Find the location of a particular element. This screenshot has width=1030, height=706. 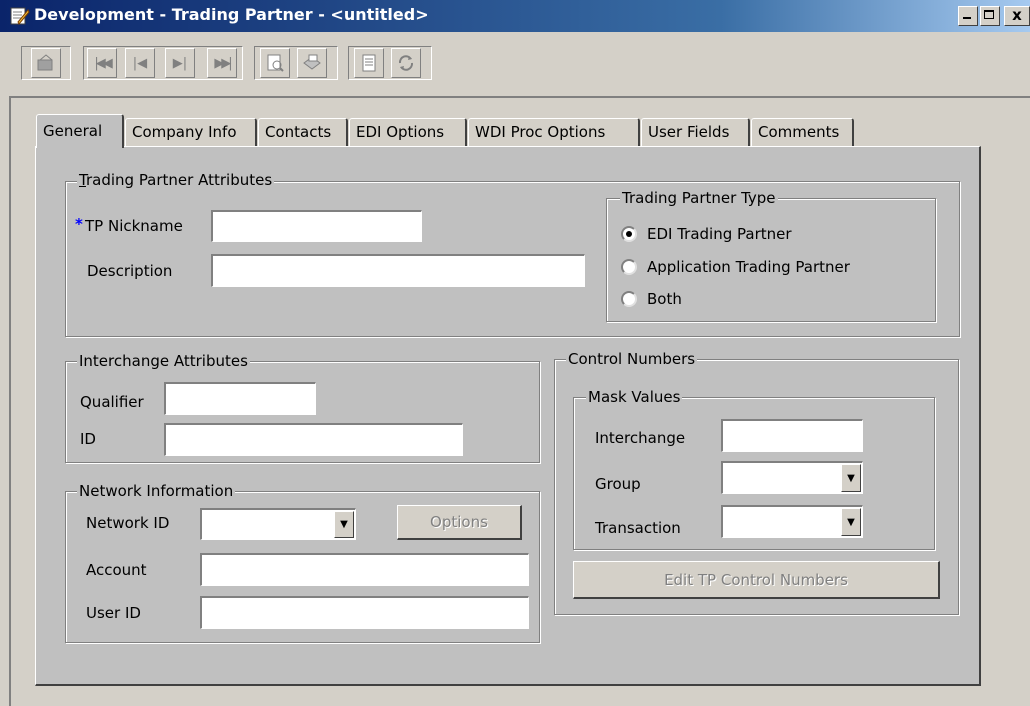

previous-record-button: |◀ is located at coordinates (140, 63).